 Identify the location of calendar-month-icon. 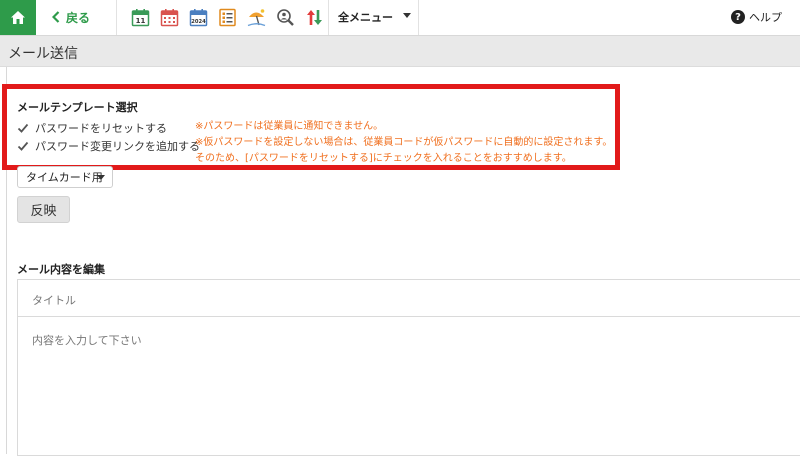
(169, 17).